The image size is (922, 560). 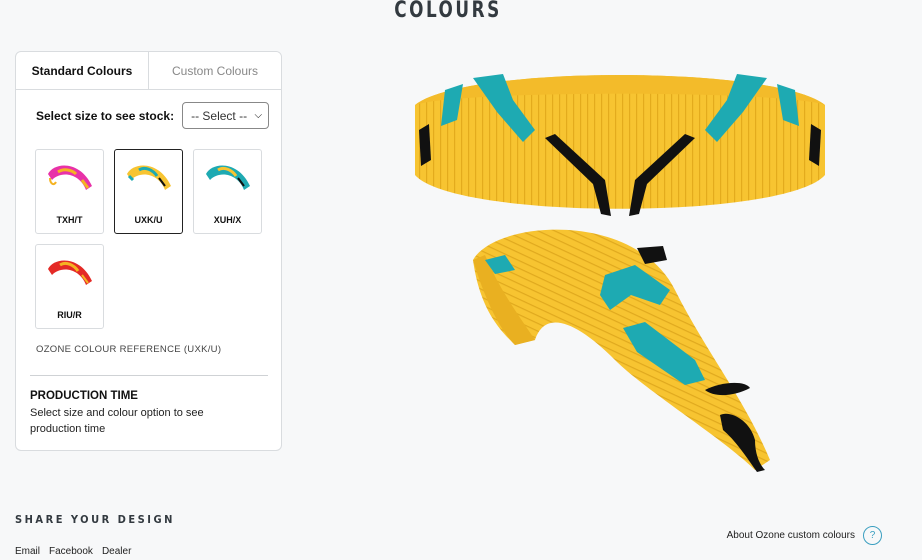 What do you see at coordinates (621, 350) in the screenshot?
I see `wing-side-view` at bounding box center [621, 350].